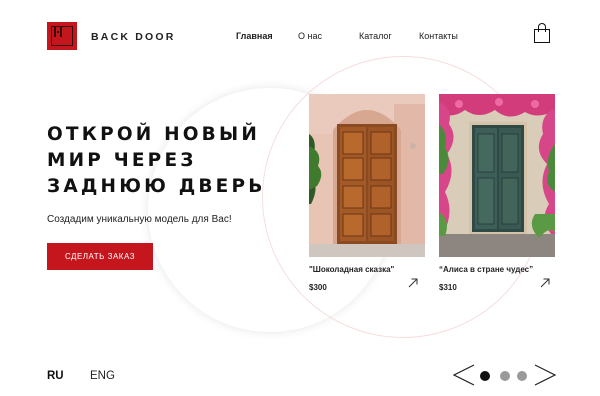  I want to click on language-ru: RU, so click(55, 376).